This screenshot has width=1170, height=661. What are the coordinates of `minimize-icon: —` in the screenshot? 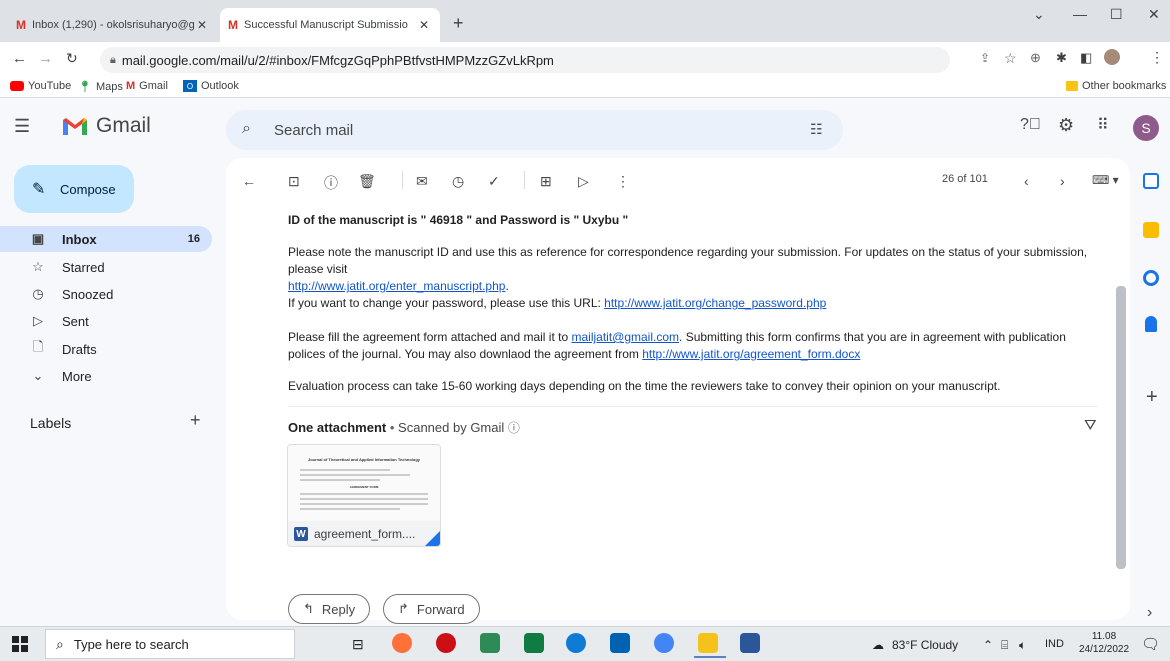 It's located at (1080, 14).